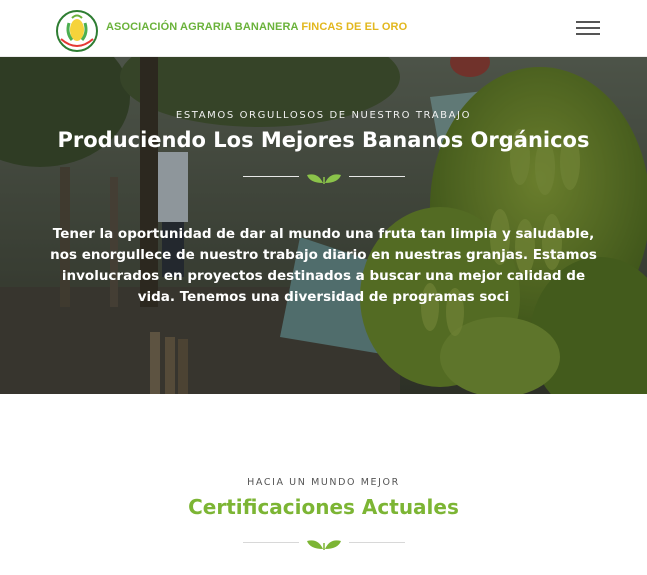 This screenshot has width=647, height=575. What do you see at coordinates (202, 27) in the screenshot?
I see `brand-main-text: ASOCIACIÓN AGRARIA BANANERA` at bounding box center [202, 27].